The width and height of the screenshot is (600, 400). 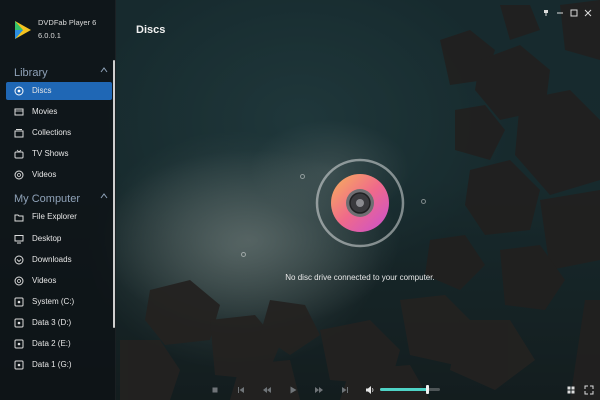 I want to click on sidebar-item-downloads: Downloads, so click(x=59, y=260).